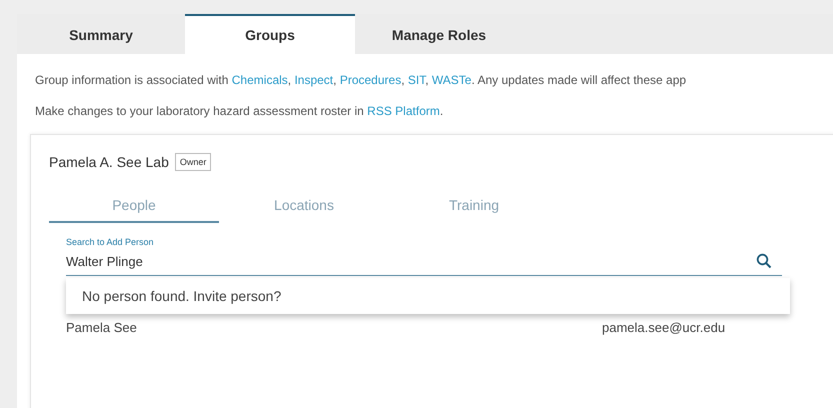 The width and height of the screenshot is (833, 408). Describe the element at coordinates (371, 80) in the screenshot. I see `link: Procedures` at that location.